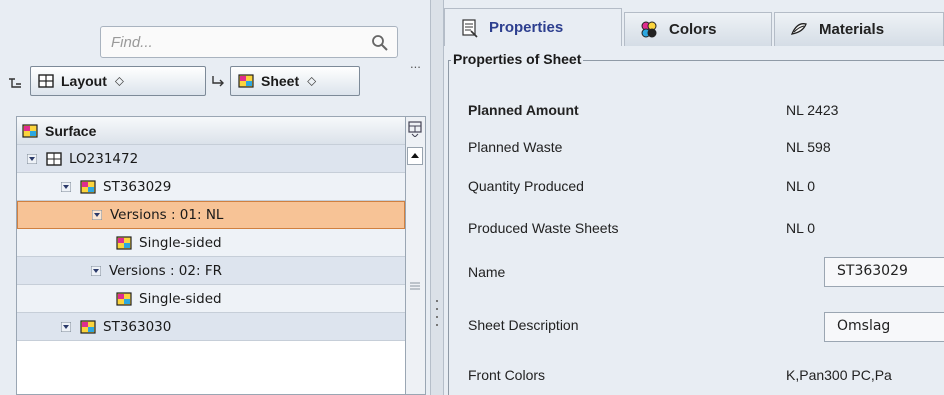  Describe the element at coordinates (236, 42) in the screenshot. I see `search-input` at that location.